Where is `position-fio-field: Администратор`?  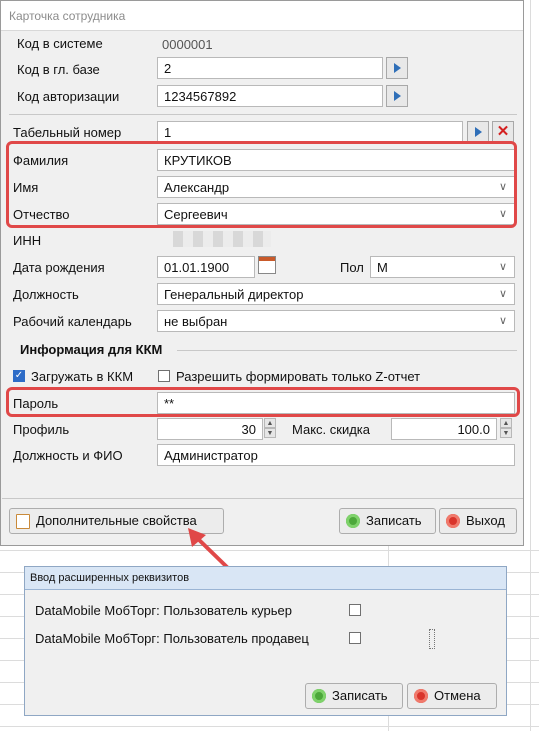
position-fio-field: Администратор is located at coordinates (336, 455).